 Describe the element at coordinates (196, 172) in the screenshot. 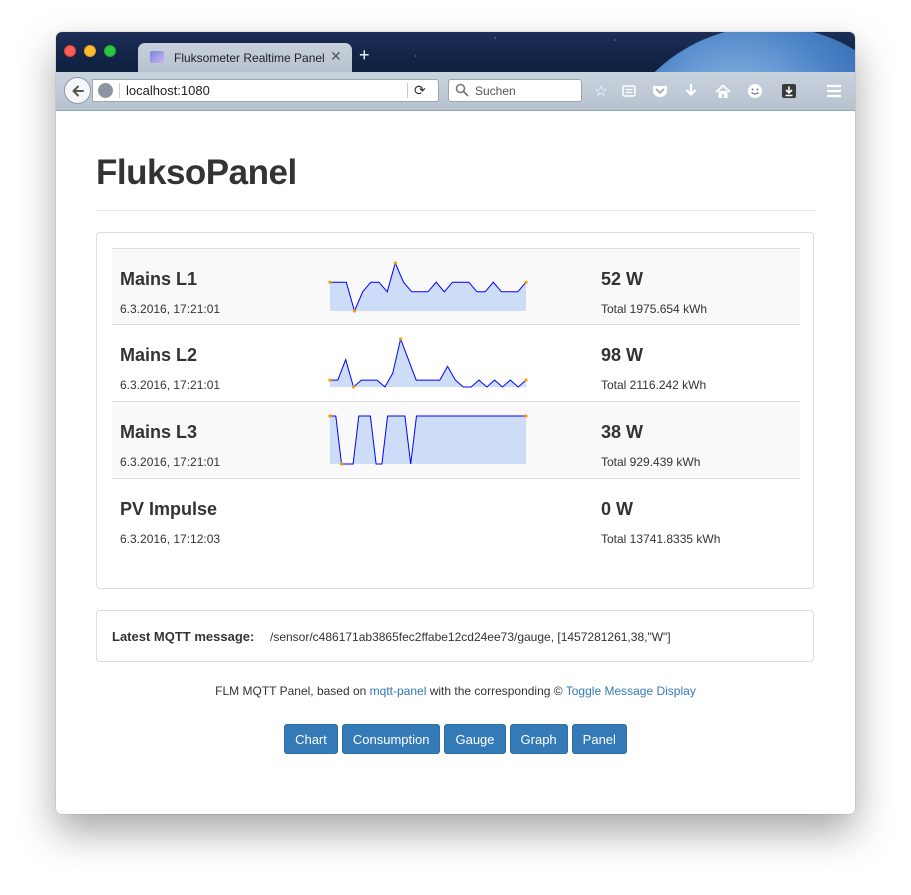

I see `page-title: FluksoPanel` at that location.